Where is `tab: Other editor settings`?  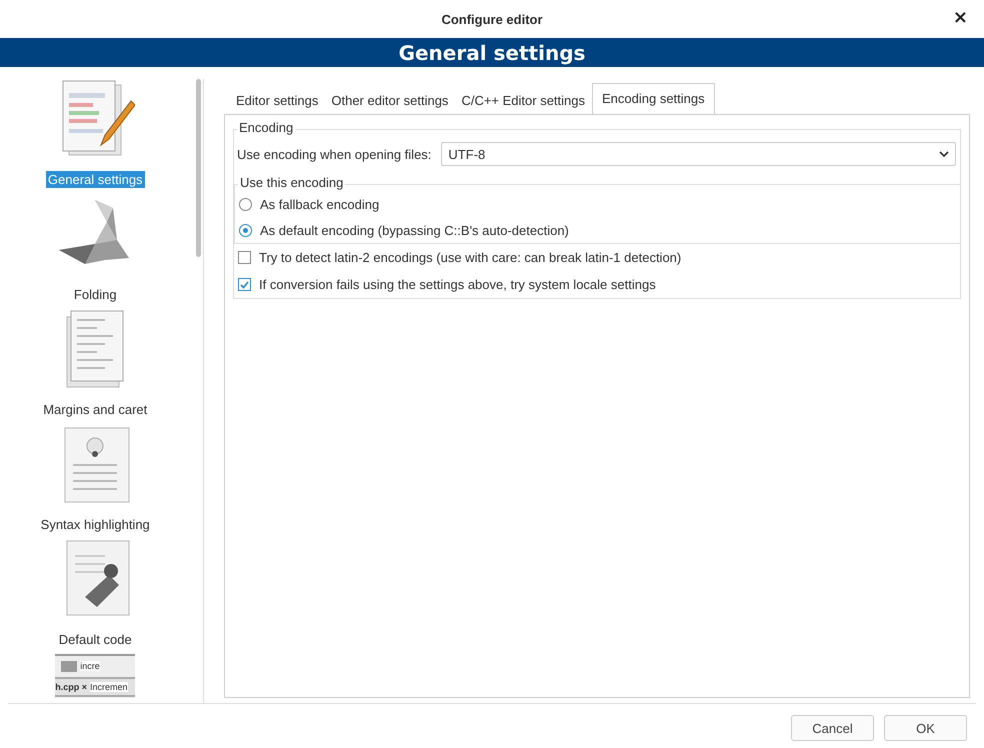 tab: Other editor settings is located at coordinates (389, 100).